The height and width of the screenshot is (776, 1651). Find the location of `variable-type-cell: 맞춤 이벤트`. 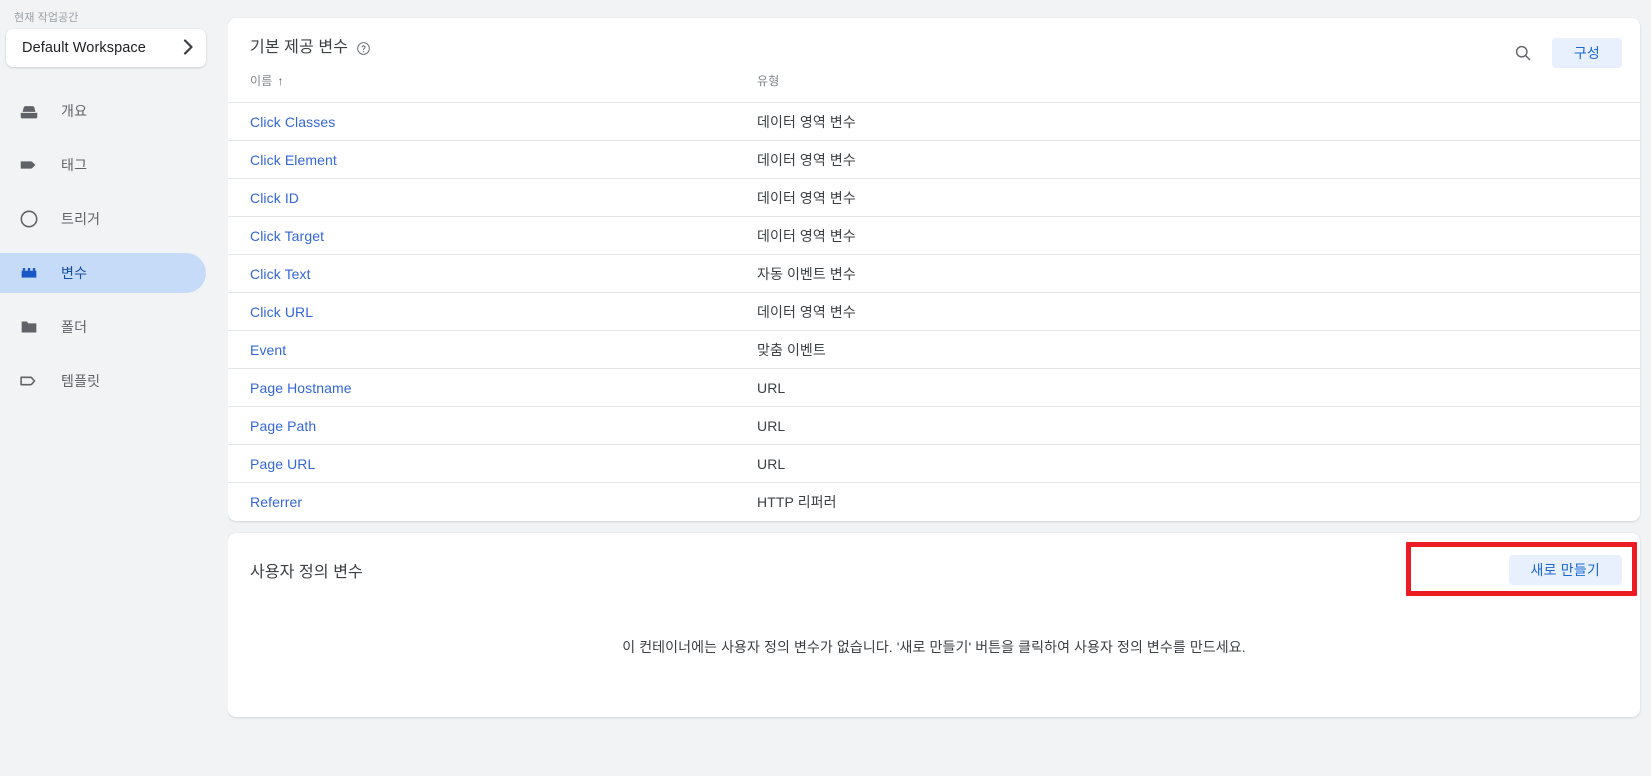

variable-type-cell: 맞춤 이벤트 is located at coordinates (1198, 349).